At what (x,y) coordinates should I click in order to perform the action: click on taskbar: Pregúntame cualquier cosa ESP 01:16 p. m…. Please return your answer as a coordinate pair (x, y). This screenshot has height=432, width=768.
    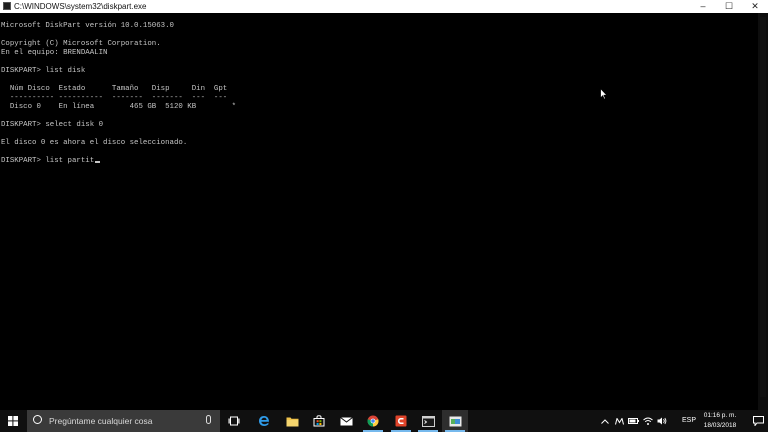
    Looking at the image, I should click on (384, 421).